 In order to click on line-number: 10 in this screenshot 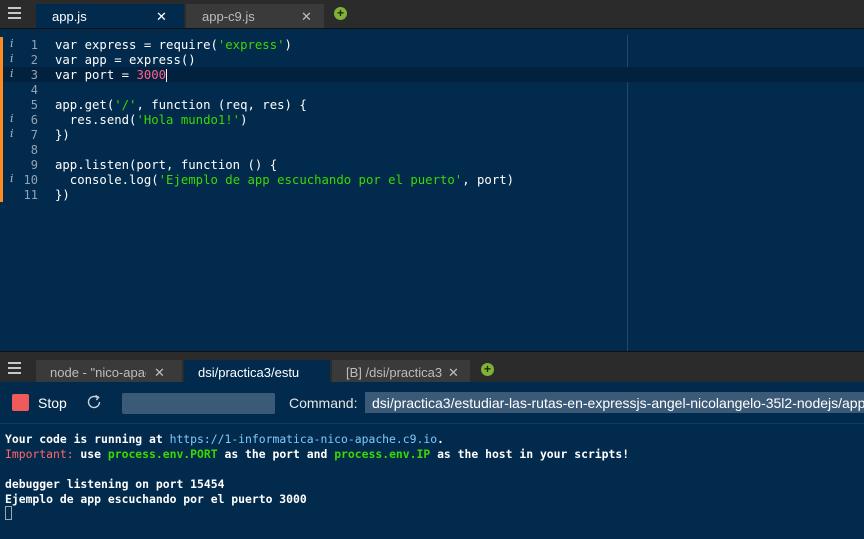, I will do `click(30, 180)`.